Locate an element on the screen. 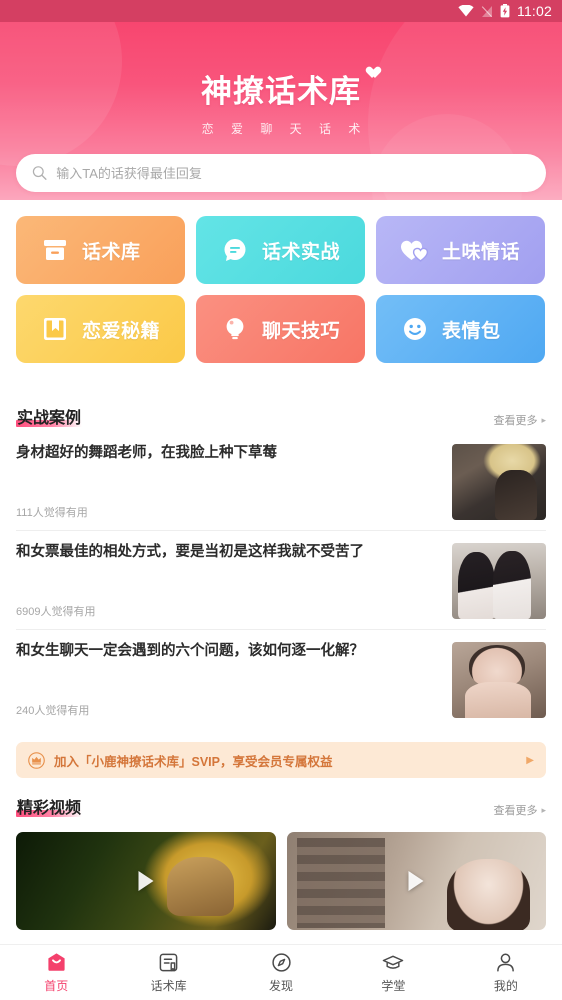 Image resolution: width=562 pixels, height=1000 pixels. category-button-huashushizhan: 话术实战 is located at coordinates (280, 250).